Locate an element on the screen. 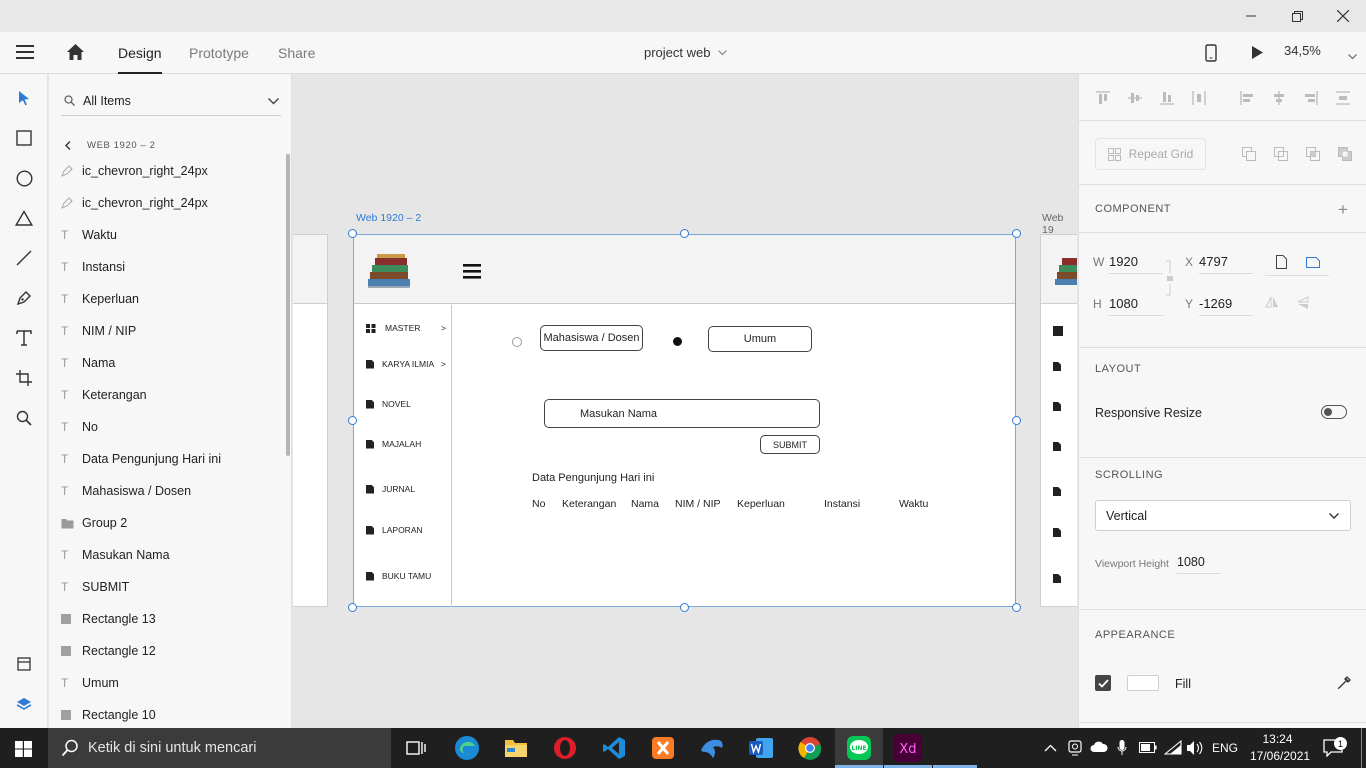 This screenshot has height=768, width=1366. align-right-icon is located at coordinates (1311, 98).